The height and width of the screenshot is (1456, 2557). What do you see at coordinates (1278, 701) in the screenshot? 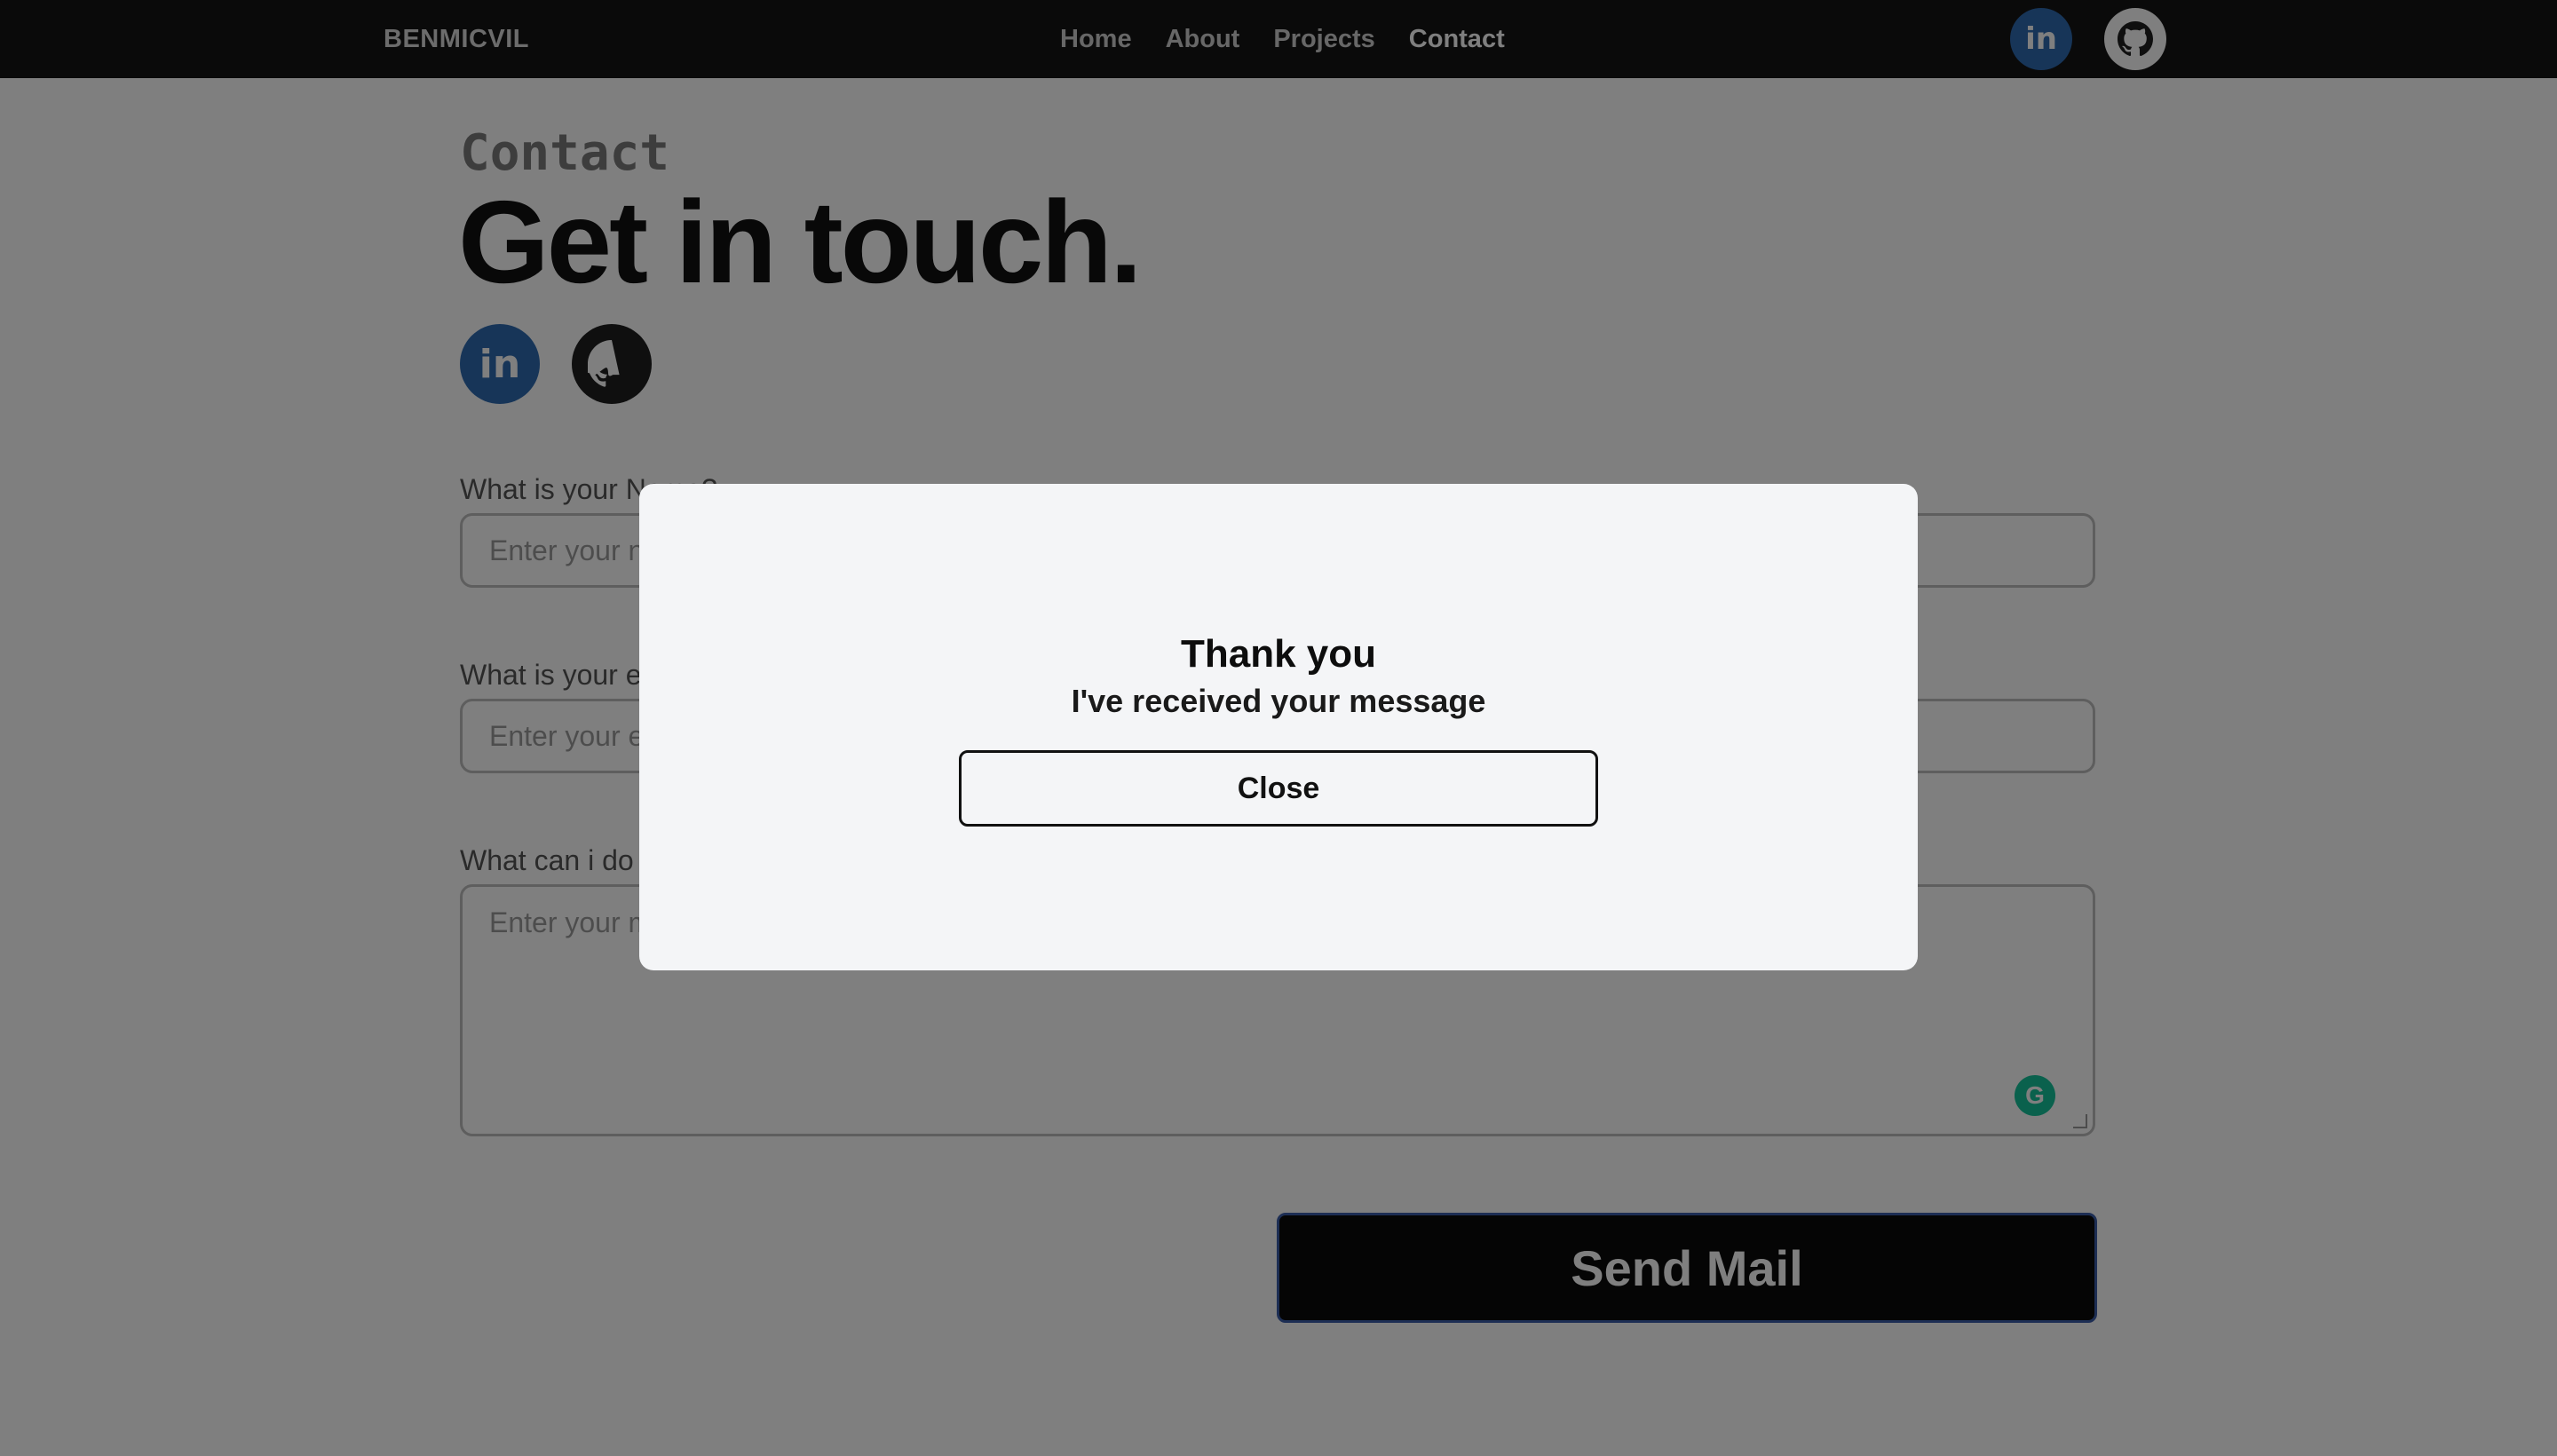
I see `modal-subtitle: I've received your message` at bounding box center [1278, 701].